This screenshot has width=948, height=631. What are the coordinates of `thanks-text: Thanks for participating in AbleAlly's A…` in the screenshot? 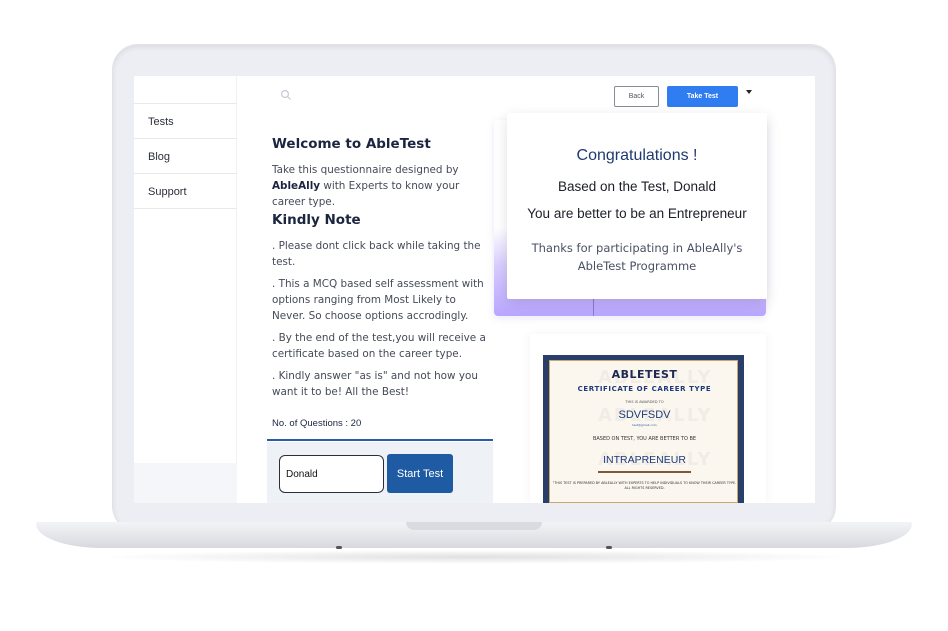 It's located at (637, 257).